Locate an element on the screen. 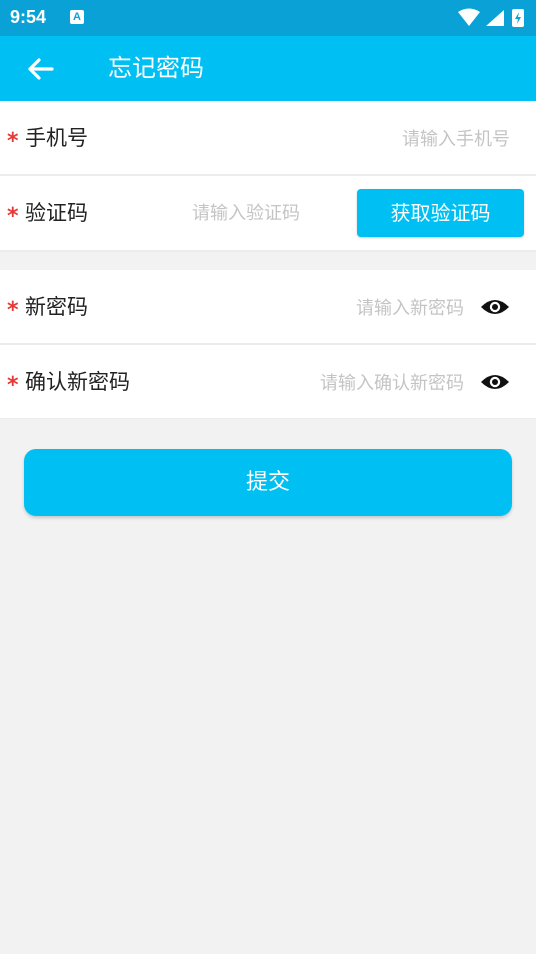  arrow-left-icon is located at coordinates (40, 69).